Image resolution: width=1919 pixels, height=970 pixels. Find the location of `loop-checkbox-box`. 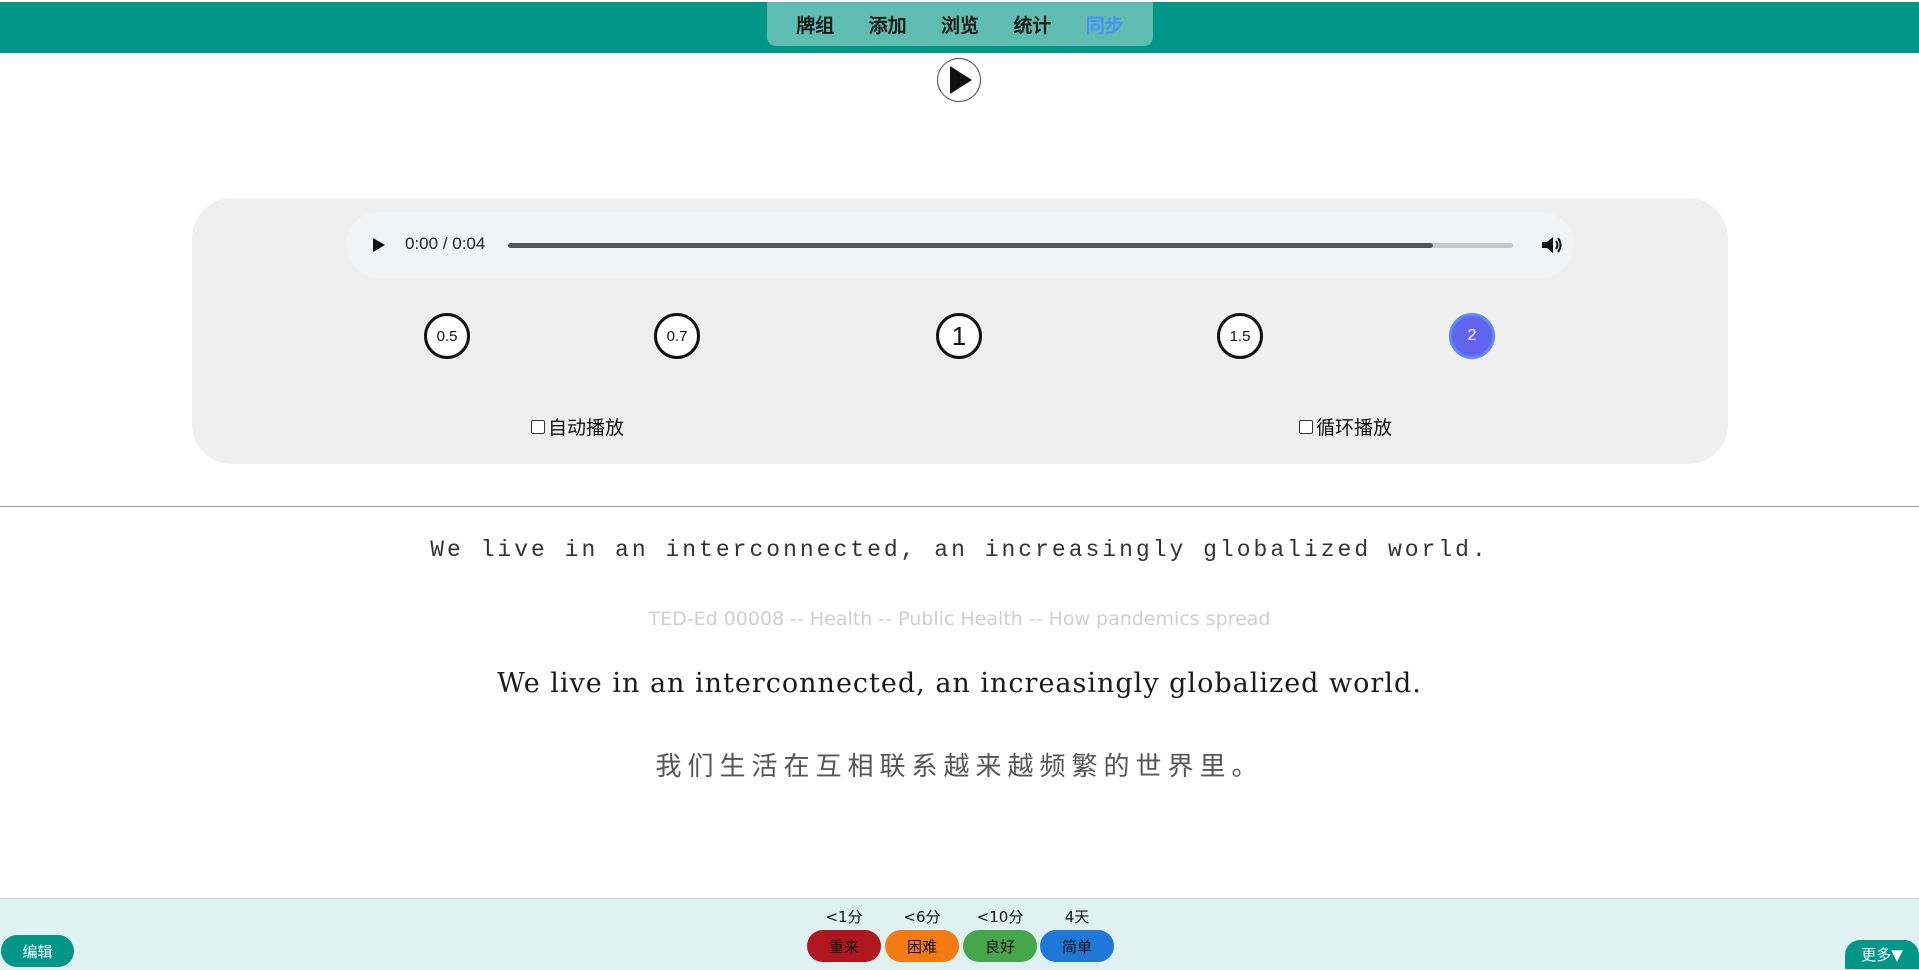

loop-checkbox-box is located at coordinates (1306, 426).